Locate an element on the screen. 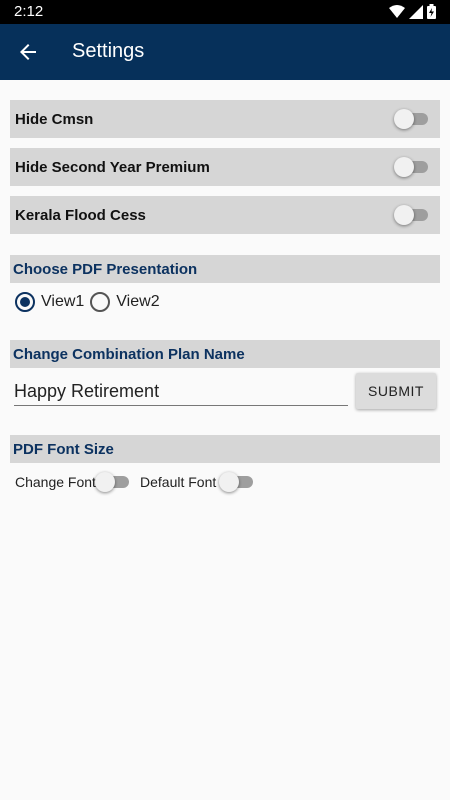  page-title: Settings is located at coordinates (108, 51).